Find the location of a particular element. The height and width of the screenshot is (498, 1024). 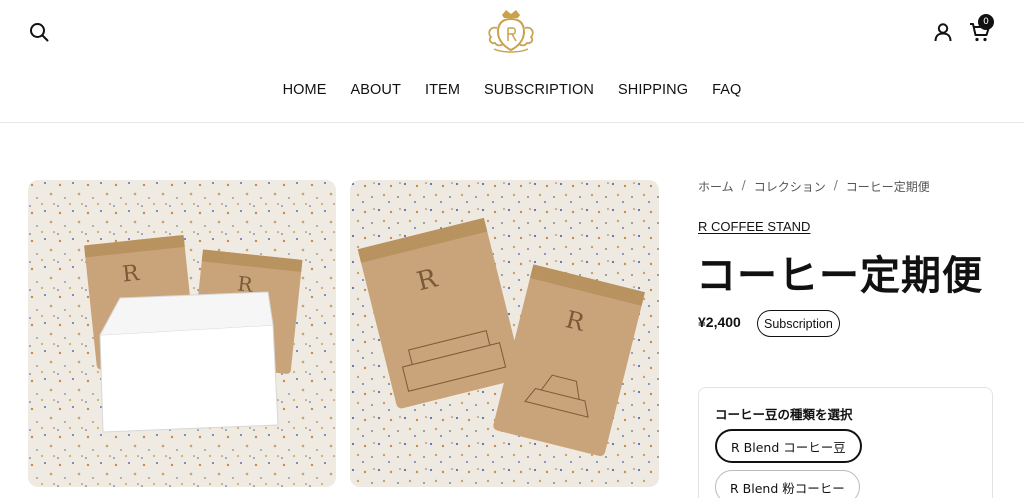

breadcrumb-current: コーヒー定期便 is located at coordinates (887, 187).